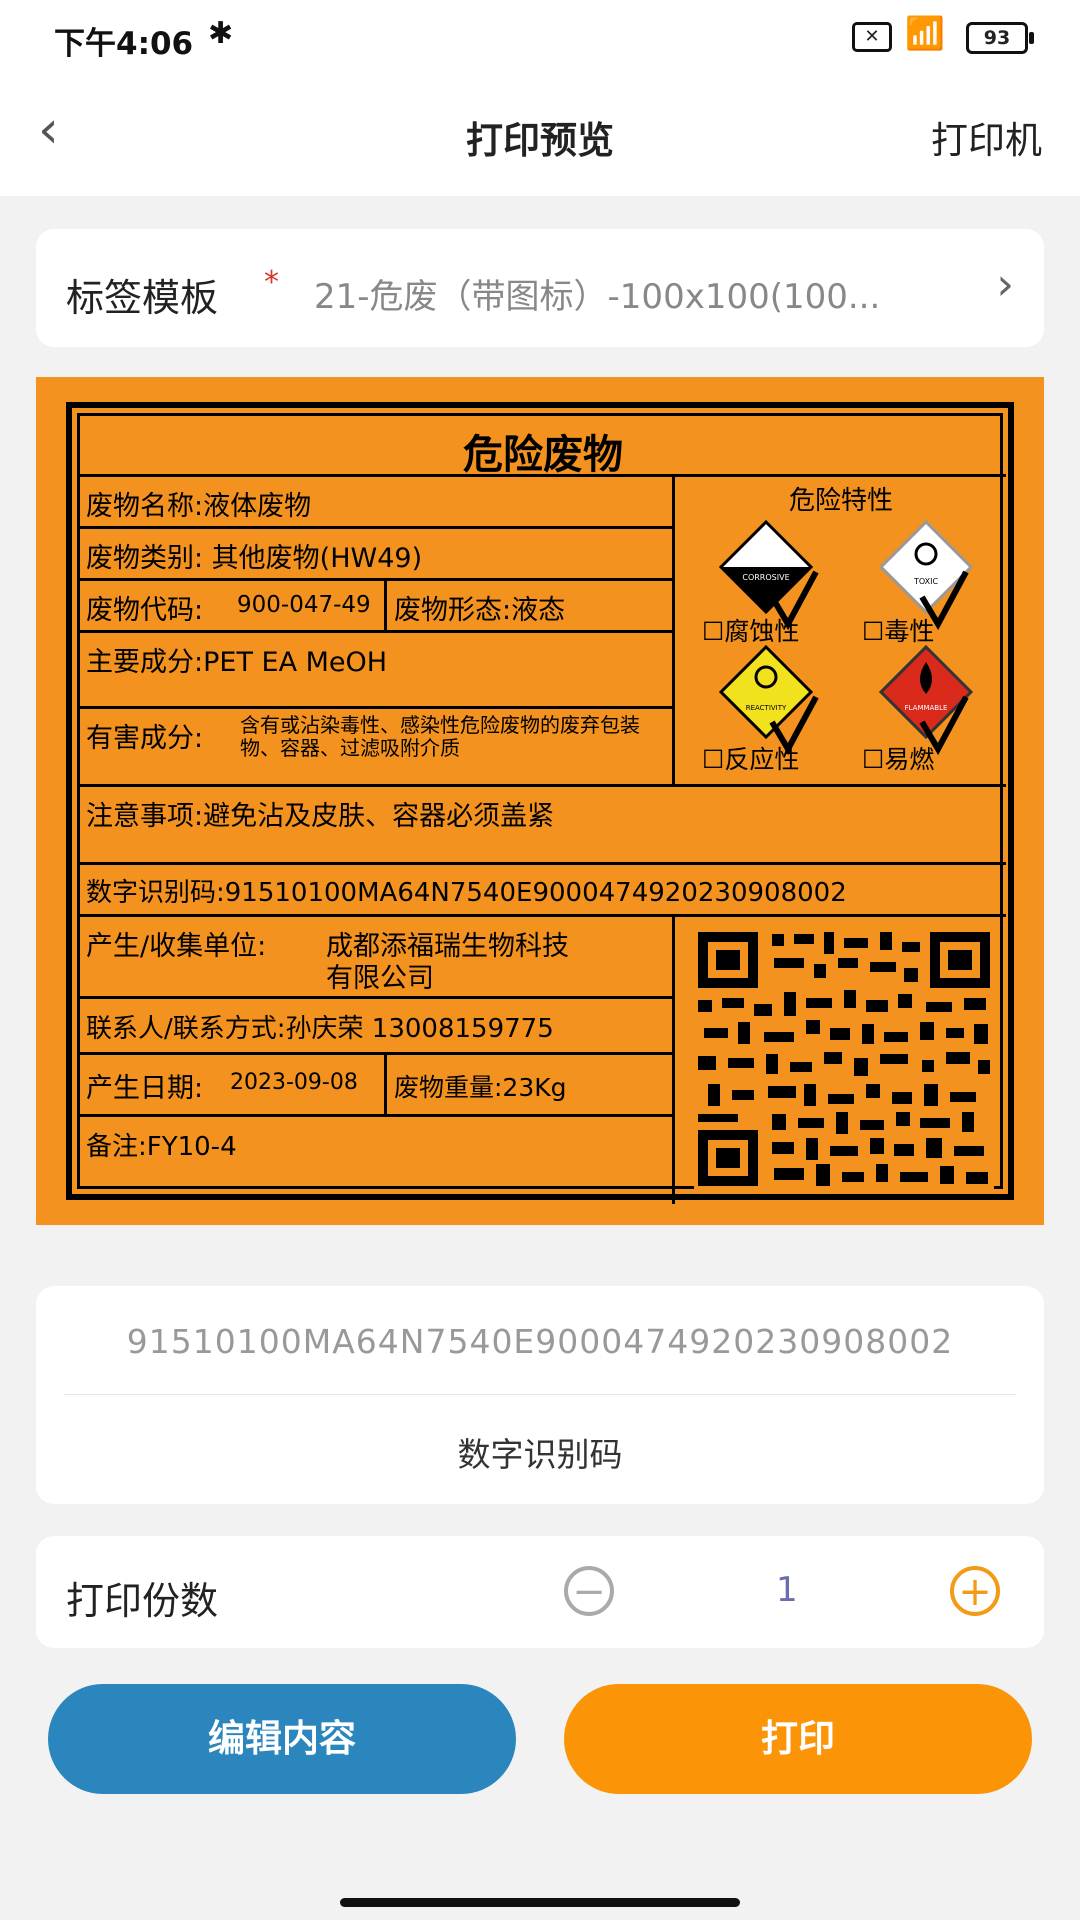  Describe the element at coordinates (986, 137) in the screenshot. I see `printer-button: 打印机` at that location.